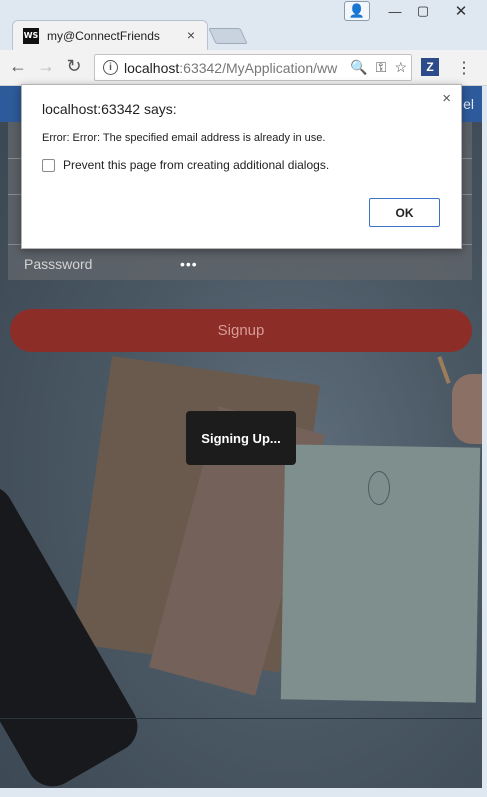 The width and height of the screenshot is (487, 797). I want to click on background-seal, so click(379, 488).